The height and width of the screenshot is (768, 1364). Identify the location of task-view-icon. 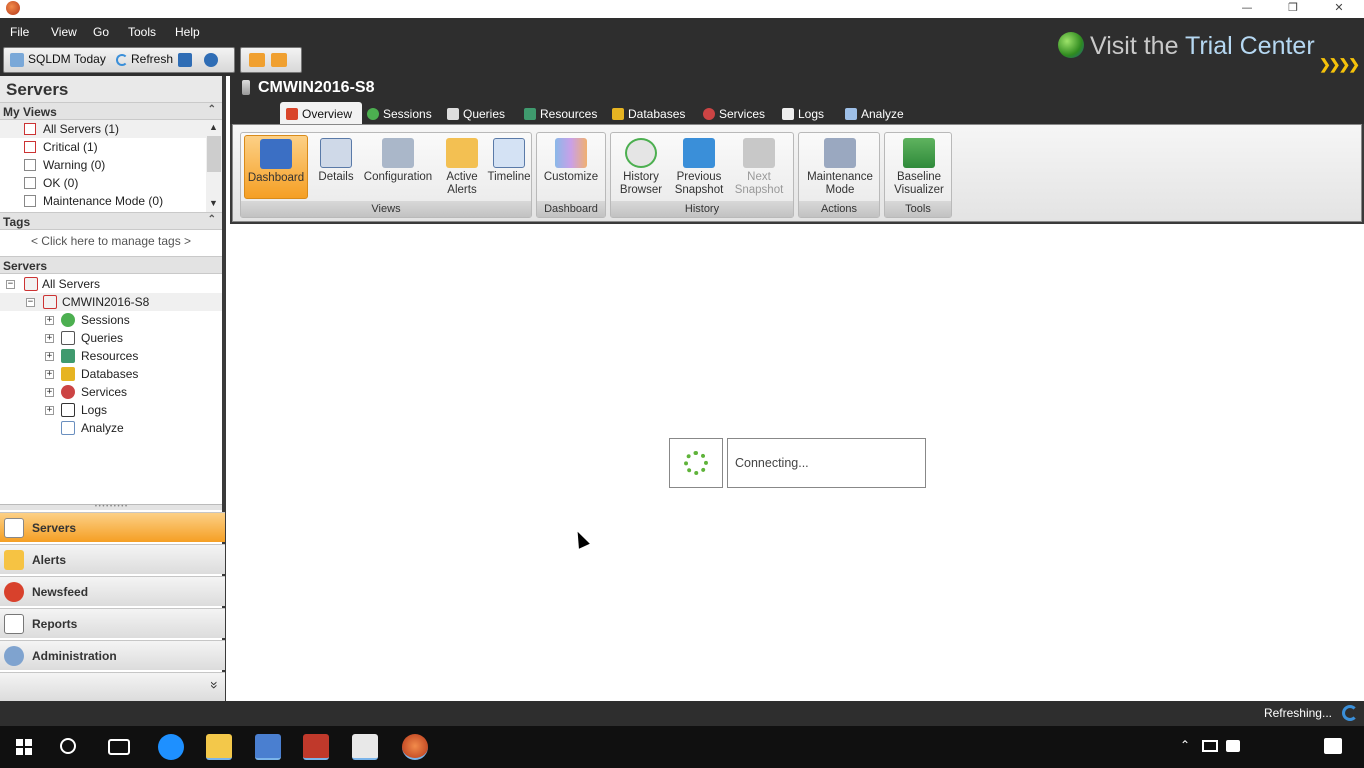
(119, 747).